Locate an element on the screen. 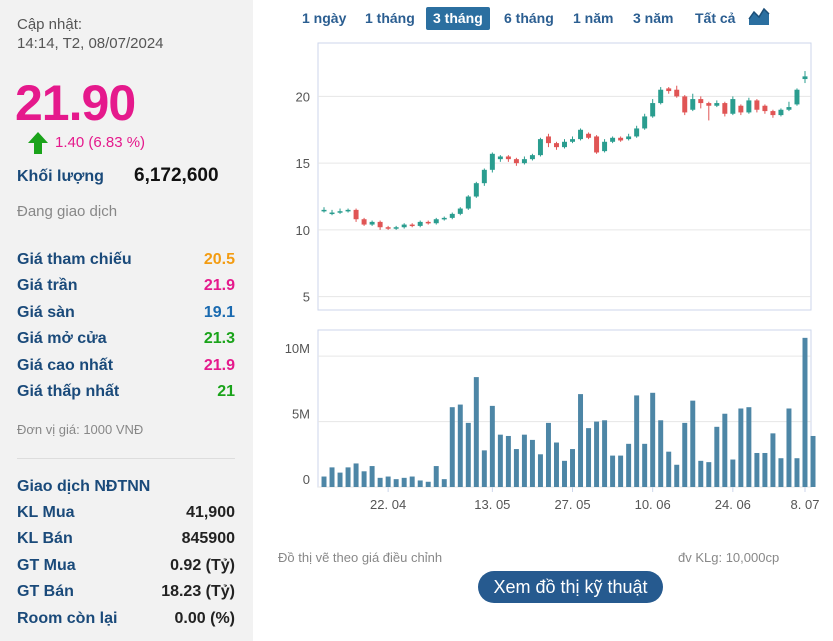 The height and width of the screenshot is (641, 833). foreign-row-buy-volume: KL Mua 41,900 is located at coordinates (126, 515).